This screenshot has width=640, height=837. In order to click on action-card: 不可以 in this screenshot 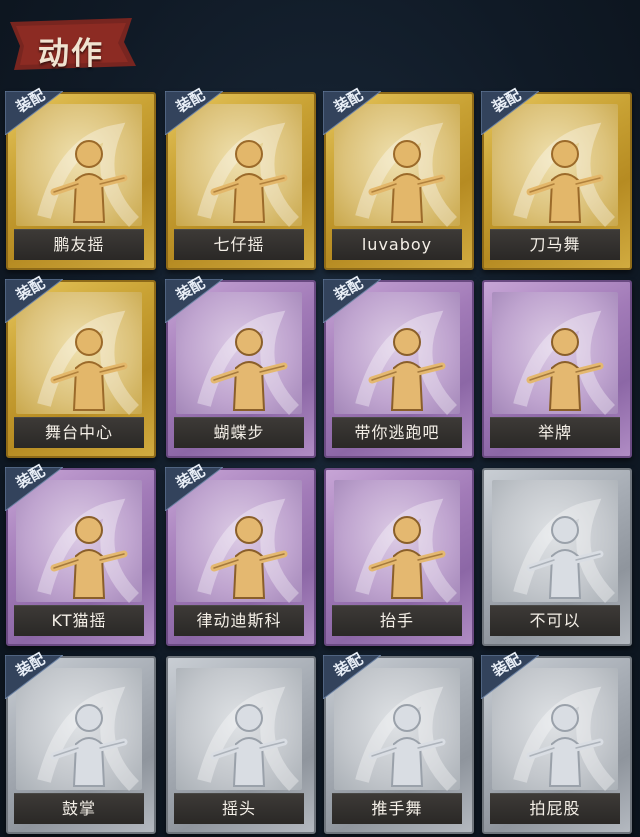, I will do `click(557, 557)`.